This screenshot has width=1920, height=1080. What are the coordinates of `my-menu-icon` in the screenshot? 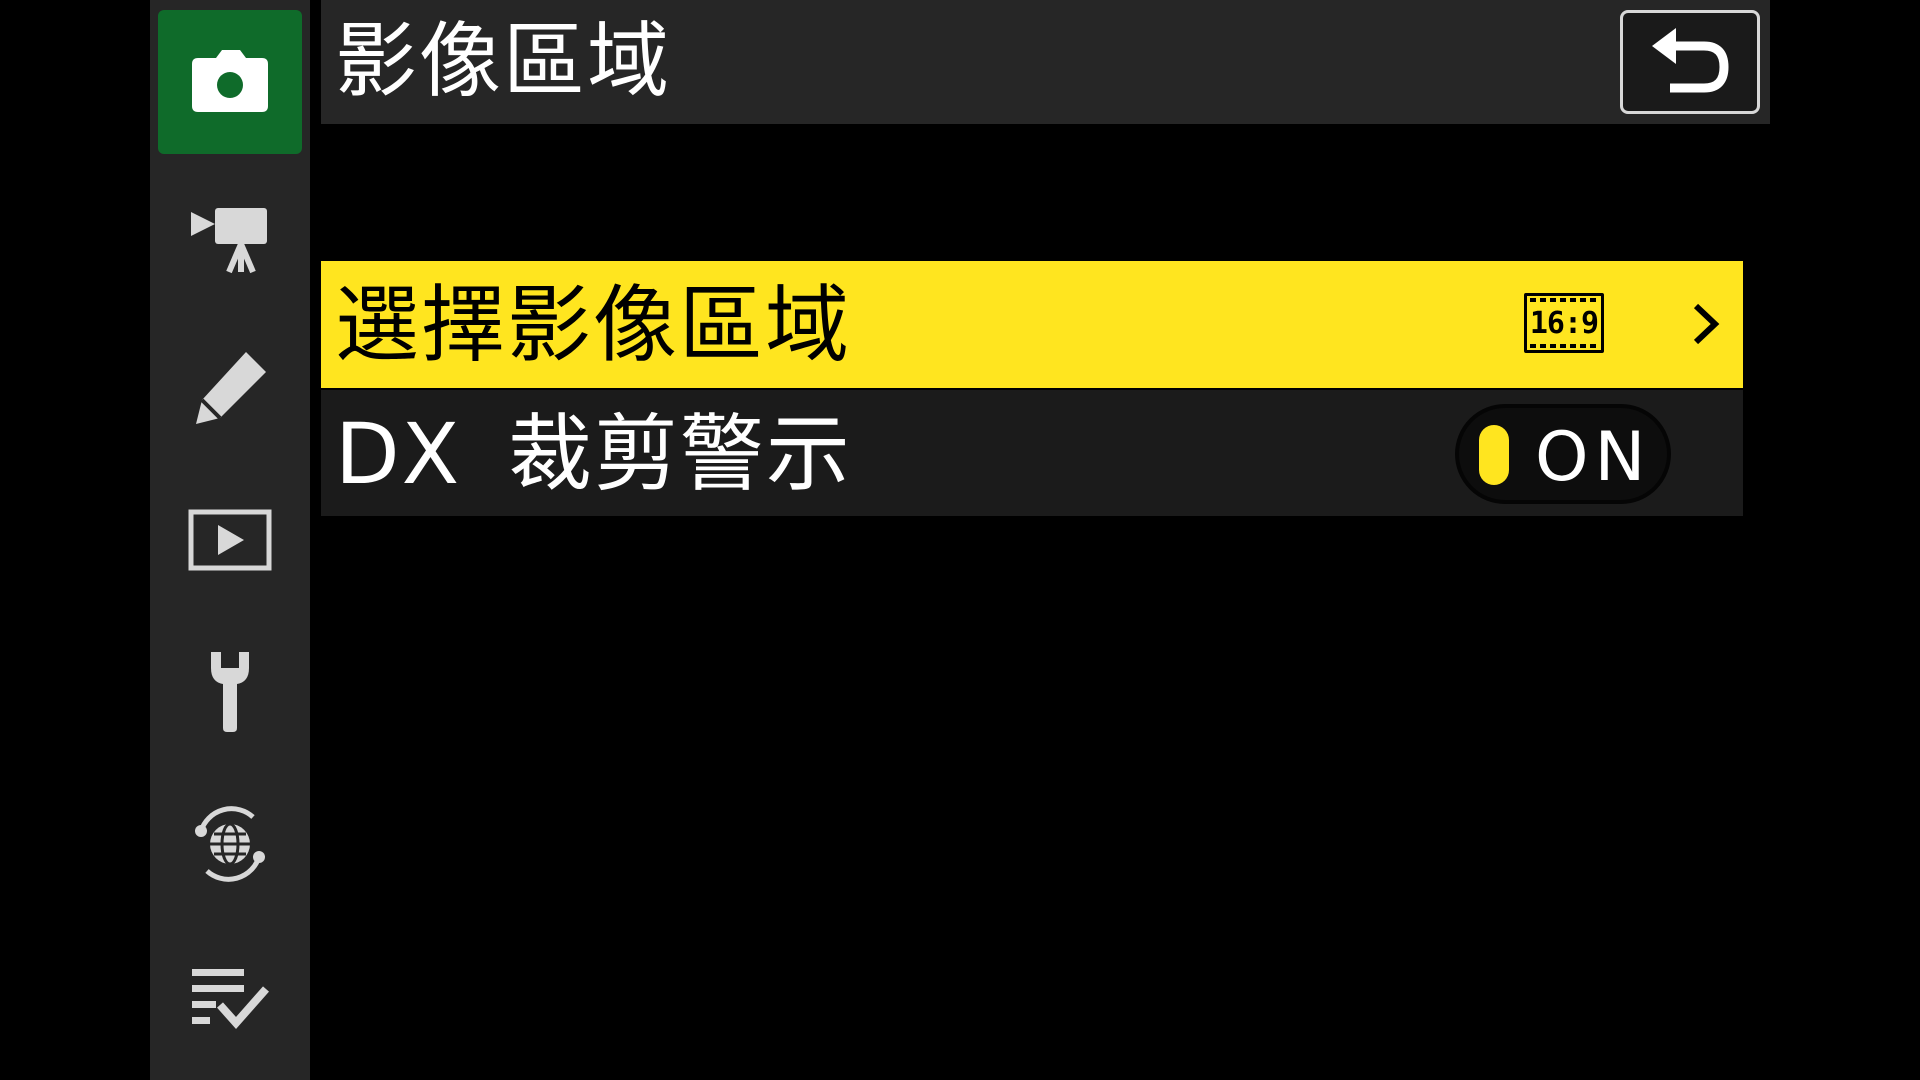 It's located at (230, 998).